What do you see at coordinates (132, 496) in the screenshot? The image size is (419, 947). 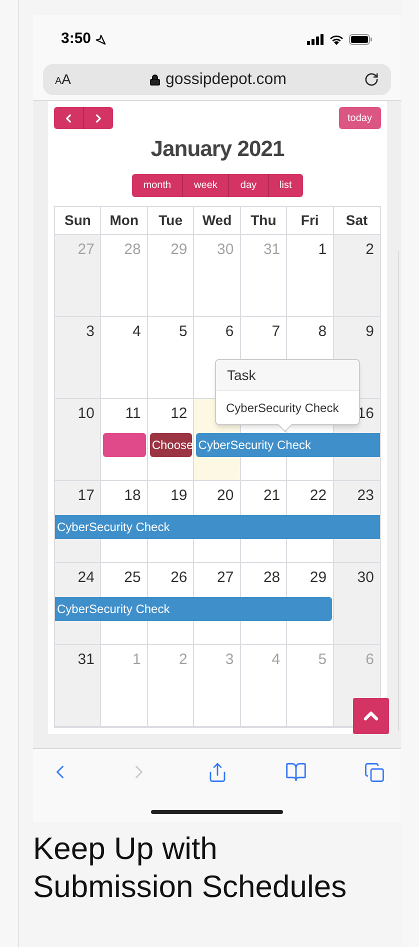 I see `day-number: 18` at bounding box center [132, 496].